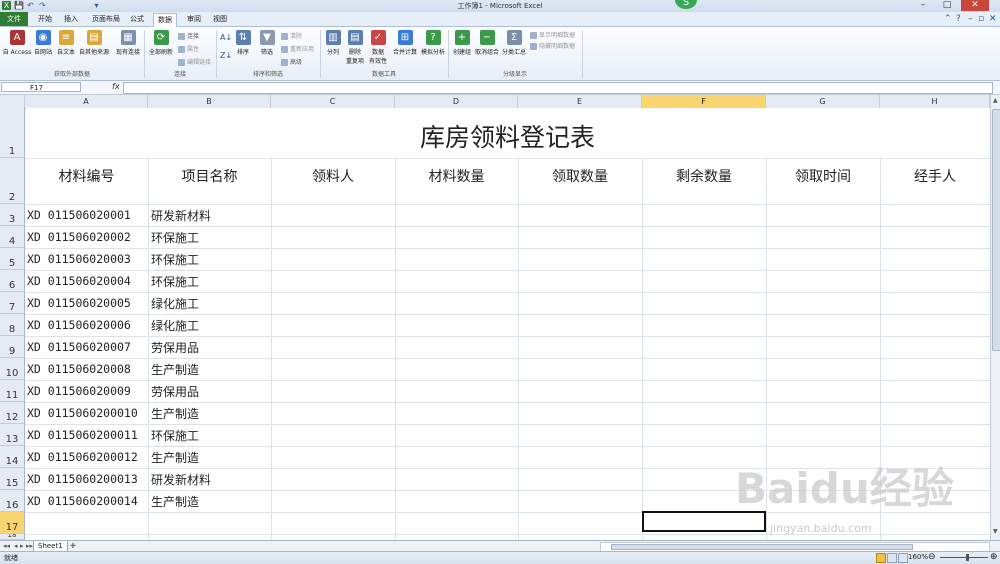  Describe the element at coordinates (165, 20) in the screenshot. I see `tab-data: 数据` at that location.